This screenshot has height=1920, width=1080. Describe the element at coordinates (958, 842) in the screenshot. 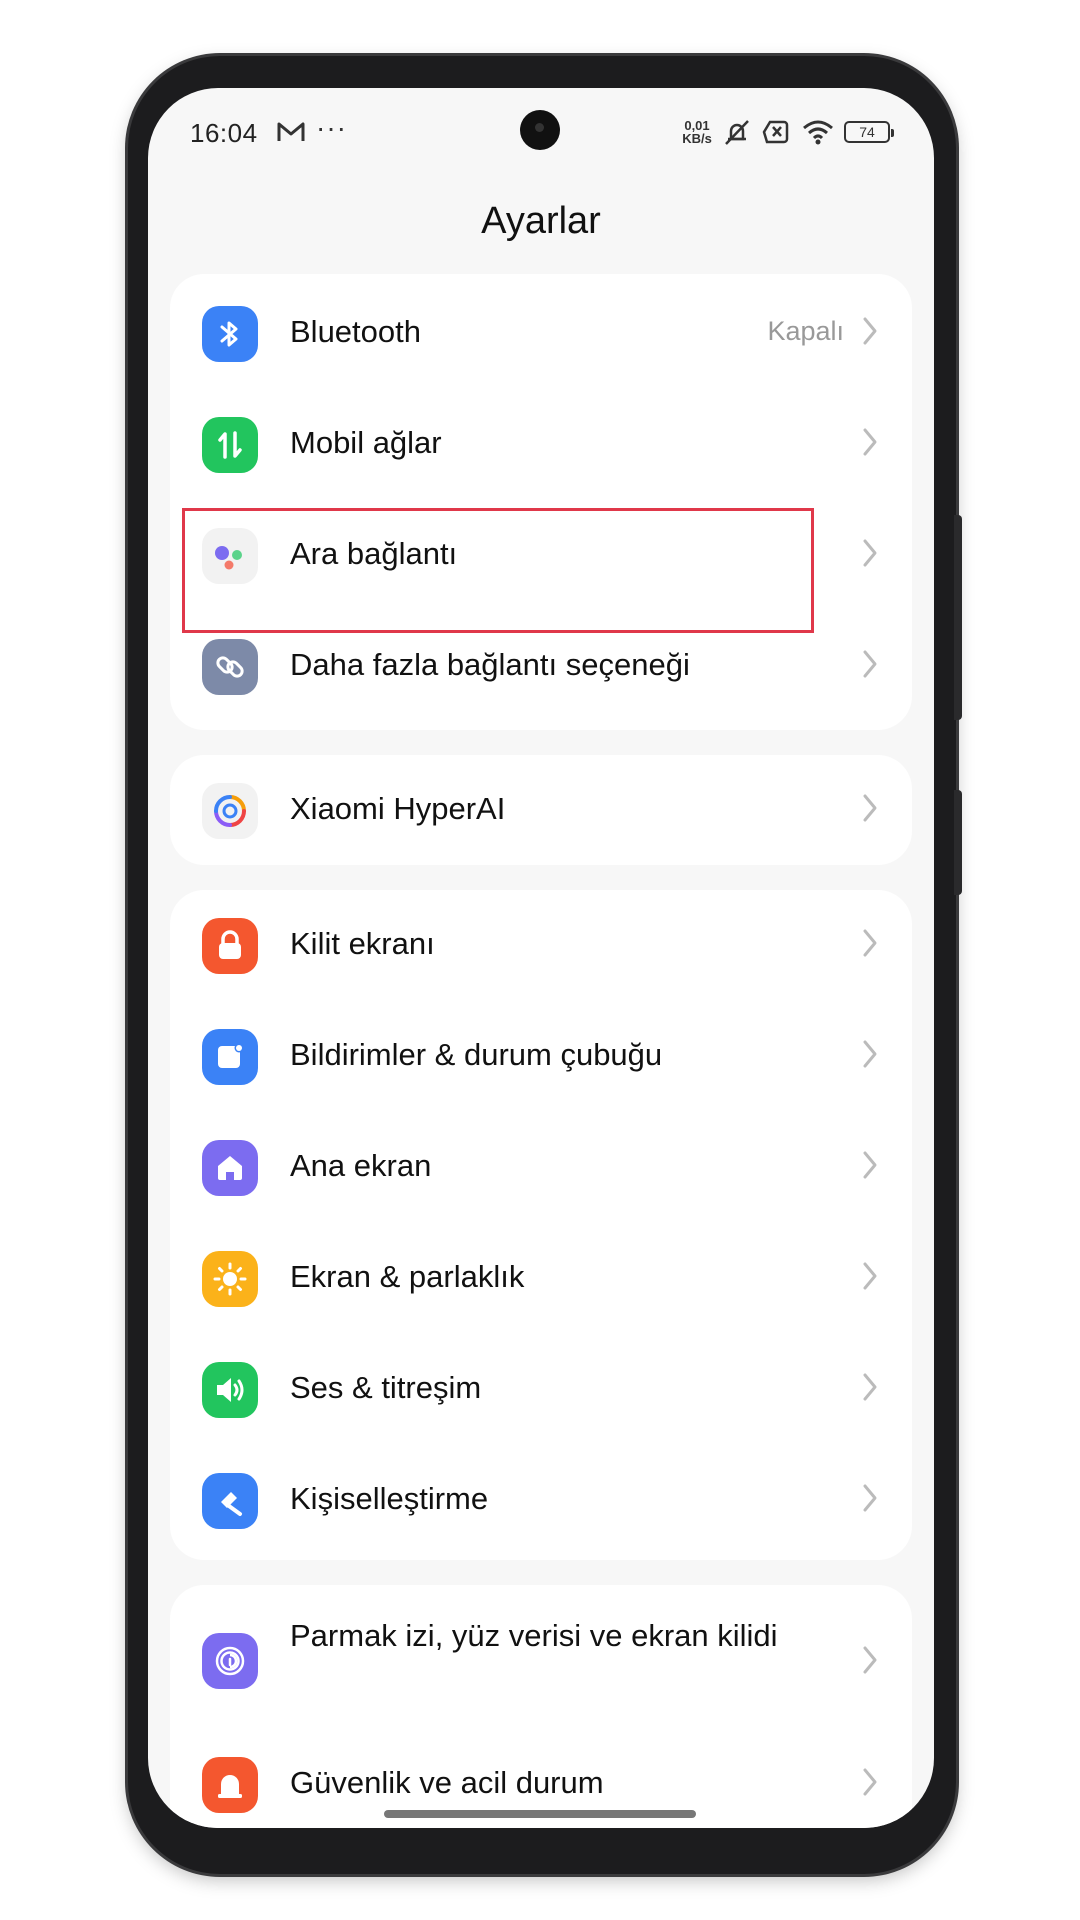

I see `volume-button` at that location.